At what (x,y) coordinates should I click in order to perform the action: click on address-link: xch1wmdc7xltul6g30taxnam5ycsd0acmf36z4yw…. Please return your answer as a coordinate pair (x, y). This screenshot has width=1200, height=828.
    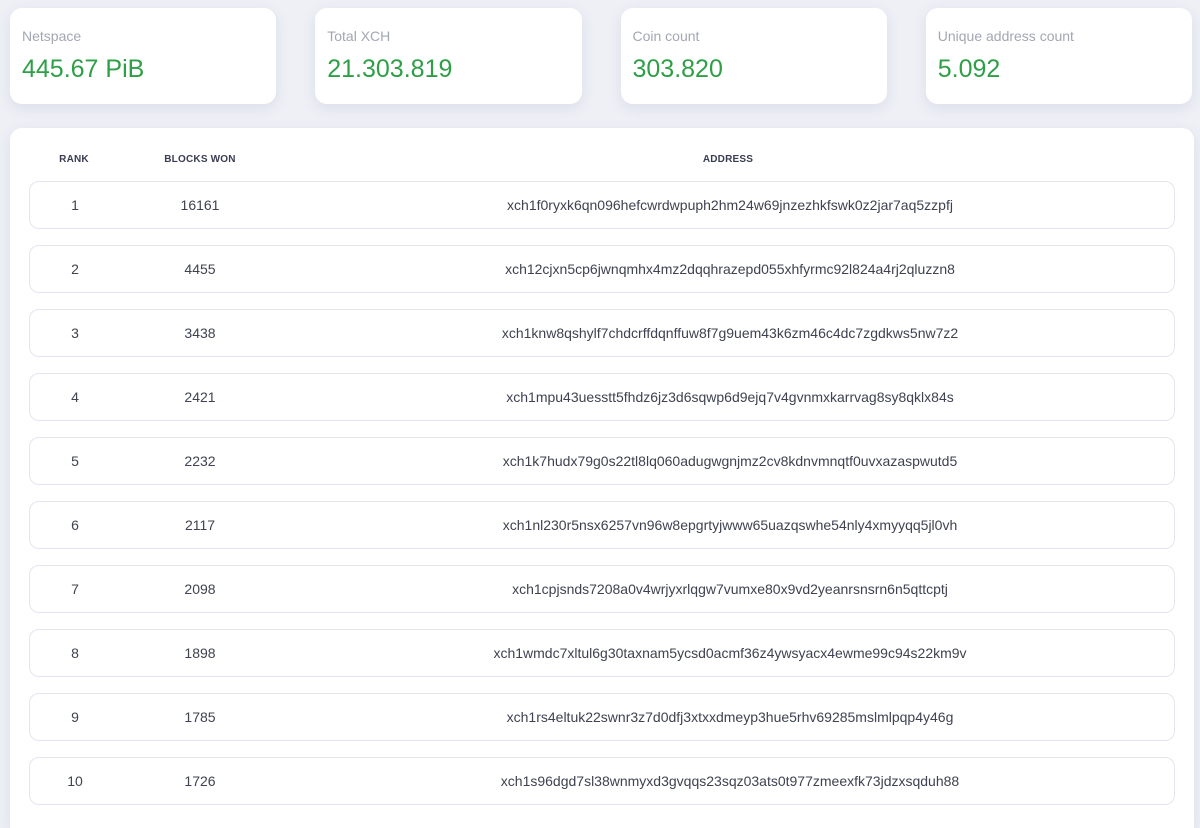
    Looking at the image, I should click on (730, 653).